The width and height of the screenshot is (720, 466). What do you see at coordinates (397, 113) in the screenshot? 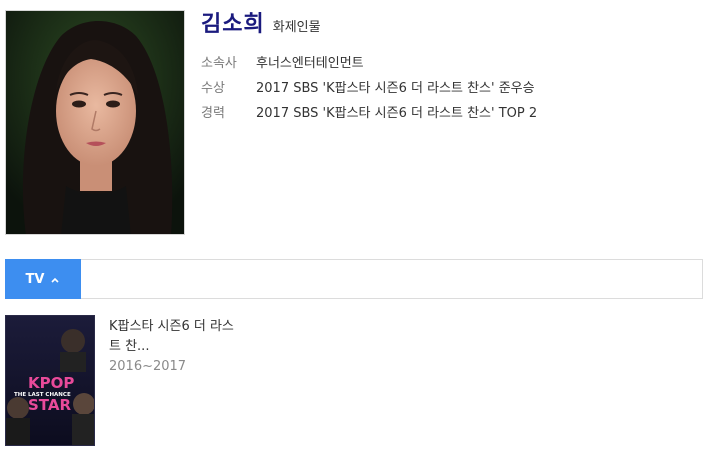
I see `info-value: 2017 SBS 'K팝스타 시즌6 더 라스트 찬스' TOP 2` at bounding box center [397, 113].